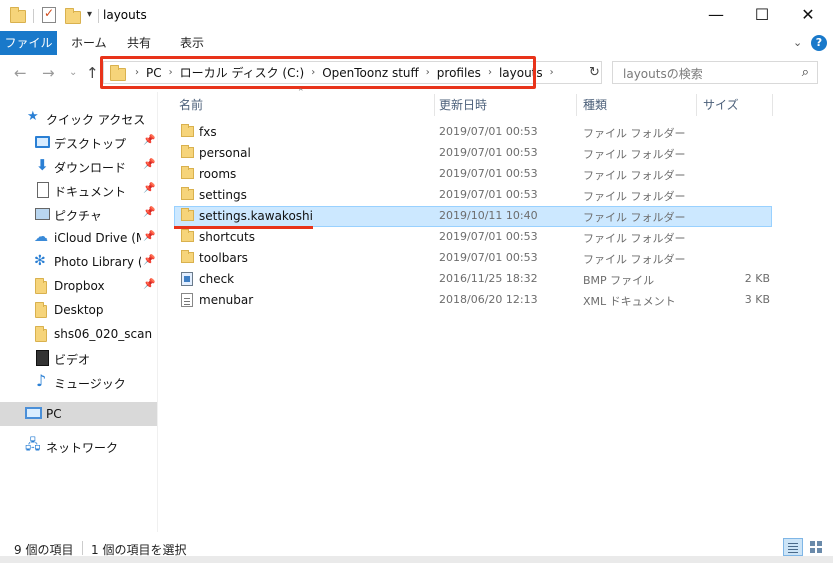  What do you see at coordinates (20, 73) in the screenshot?
I see `back-icon: ←` at bounding box center [20, 73].